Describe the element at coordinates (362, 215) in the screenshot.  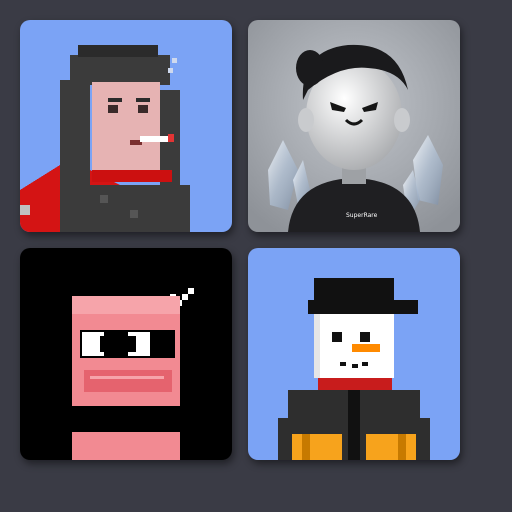
I see `hoodie-text: SuperRare` at that location.